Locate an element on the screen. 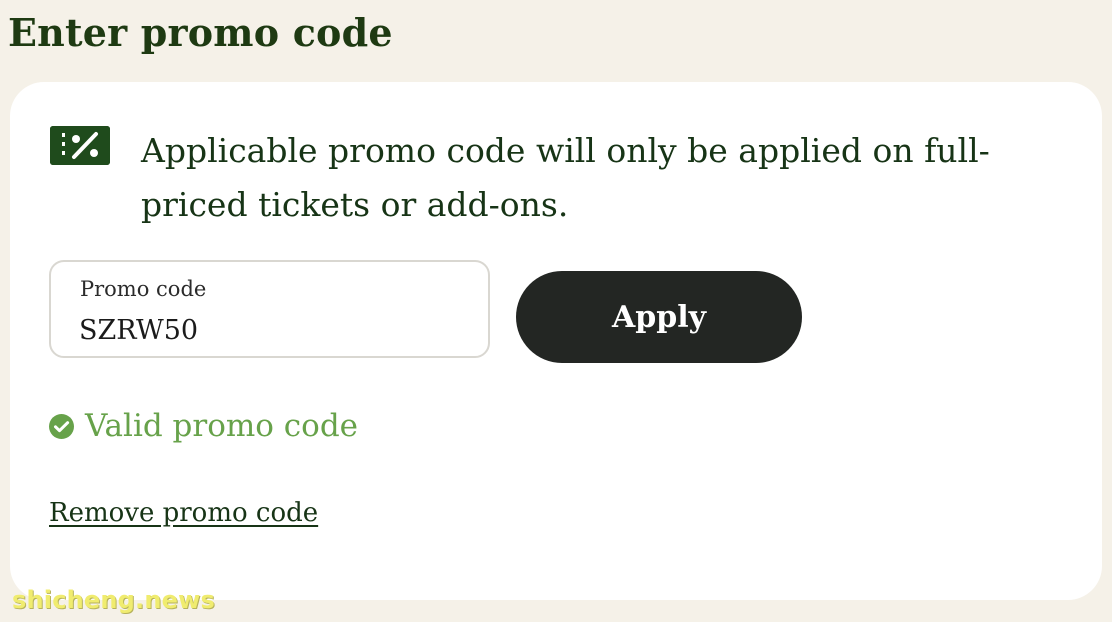  valid-promo-text: Valid promo code is located at coordinates (222, 426).